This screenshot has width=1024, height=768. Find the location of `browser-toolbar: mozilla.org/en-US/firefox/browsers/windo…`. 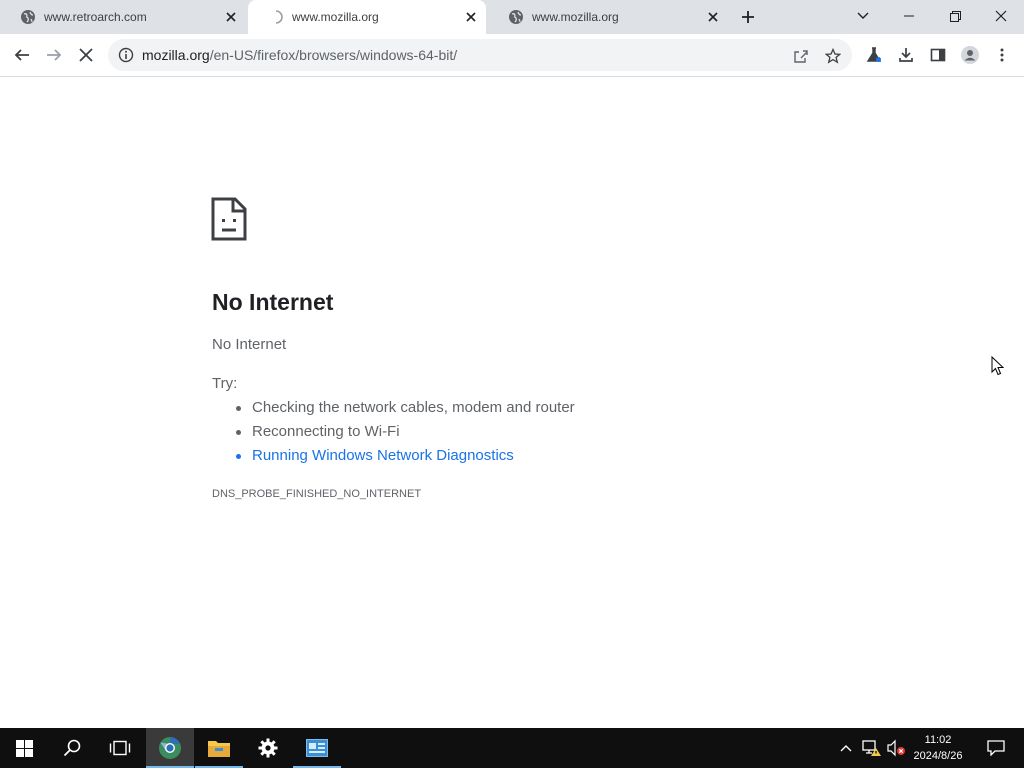

browser-toolbar: mozilla.org/en-US/firefox/browsers/windo… is located at coordinates (512, 55).